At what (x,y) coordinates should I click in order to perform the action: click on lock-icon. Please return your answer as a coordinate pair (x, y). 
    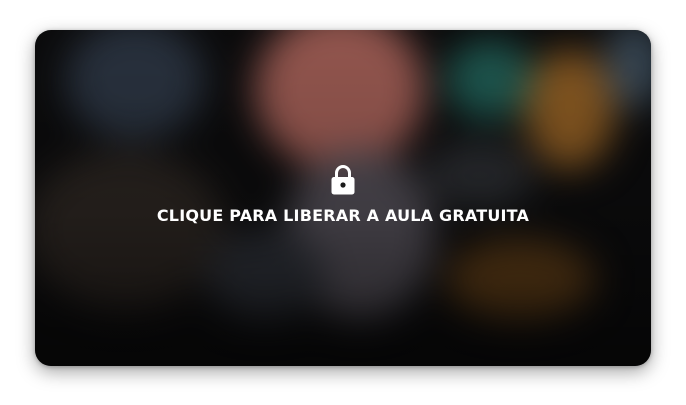
    Looking at the image, I should click on (343, 179).